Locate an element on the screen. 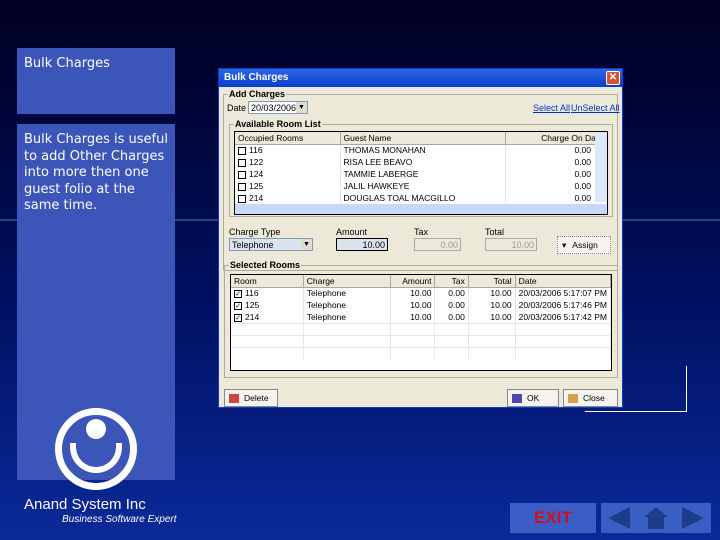 This screenshot has height=540, width=720. ok-button: OK is located at coordinates (533, 398).